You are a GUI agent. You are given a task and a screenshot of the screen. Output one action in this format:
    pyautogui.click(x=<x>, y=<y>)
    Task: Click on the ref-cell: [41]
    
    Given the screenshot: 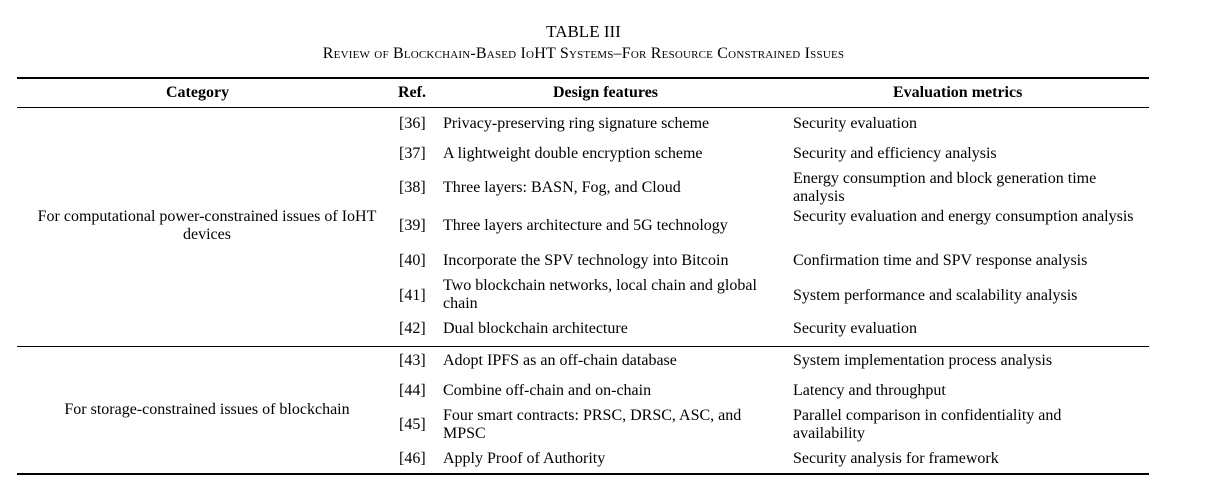 What is the action you would take?
    pyautogui.click(x=412, y=295)
    